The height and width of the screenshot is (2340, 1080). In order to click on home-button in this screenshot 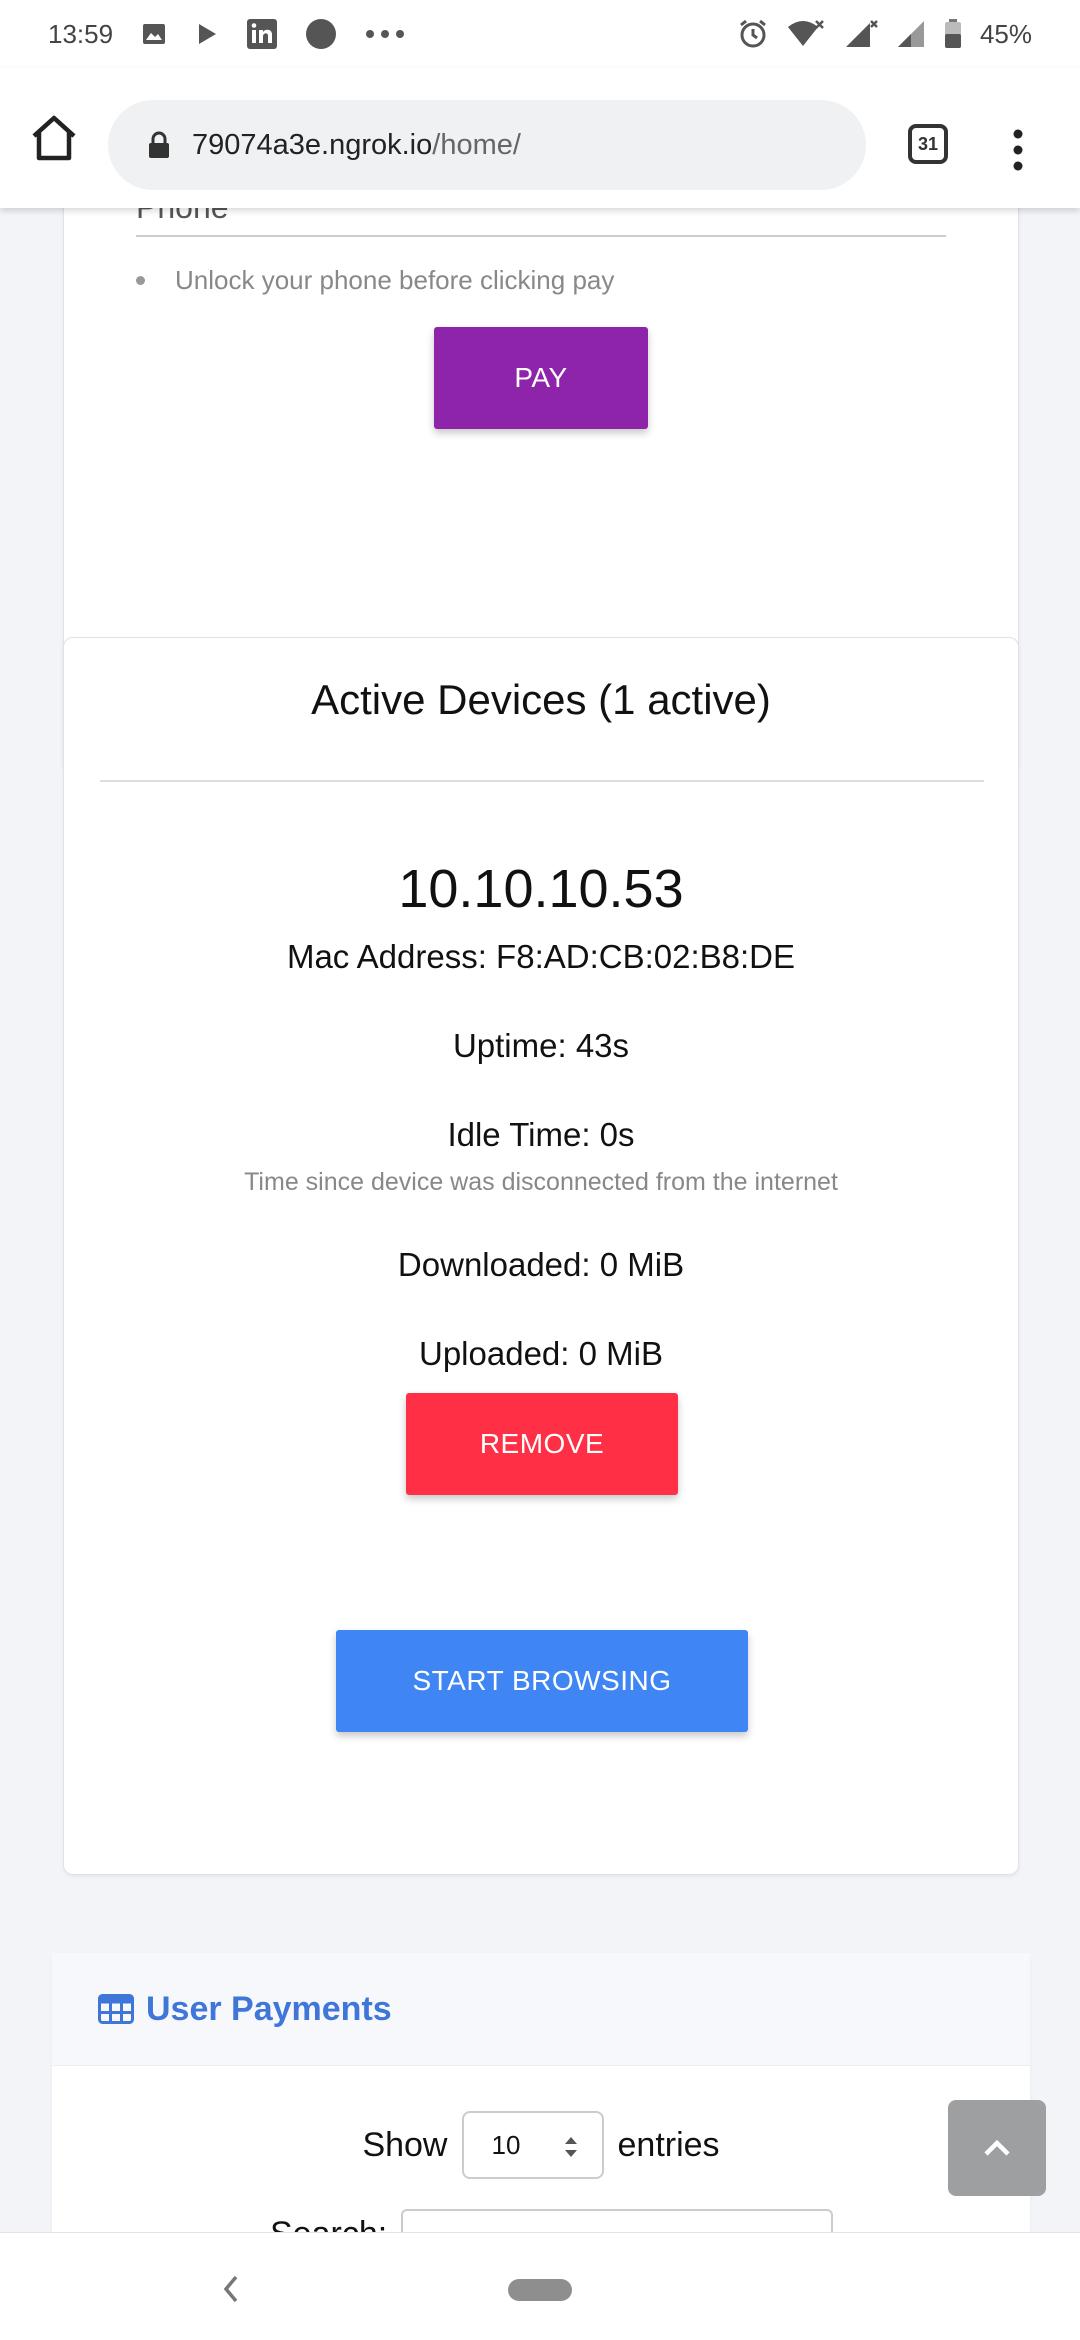, I will do `click(54, 138)`.